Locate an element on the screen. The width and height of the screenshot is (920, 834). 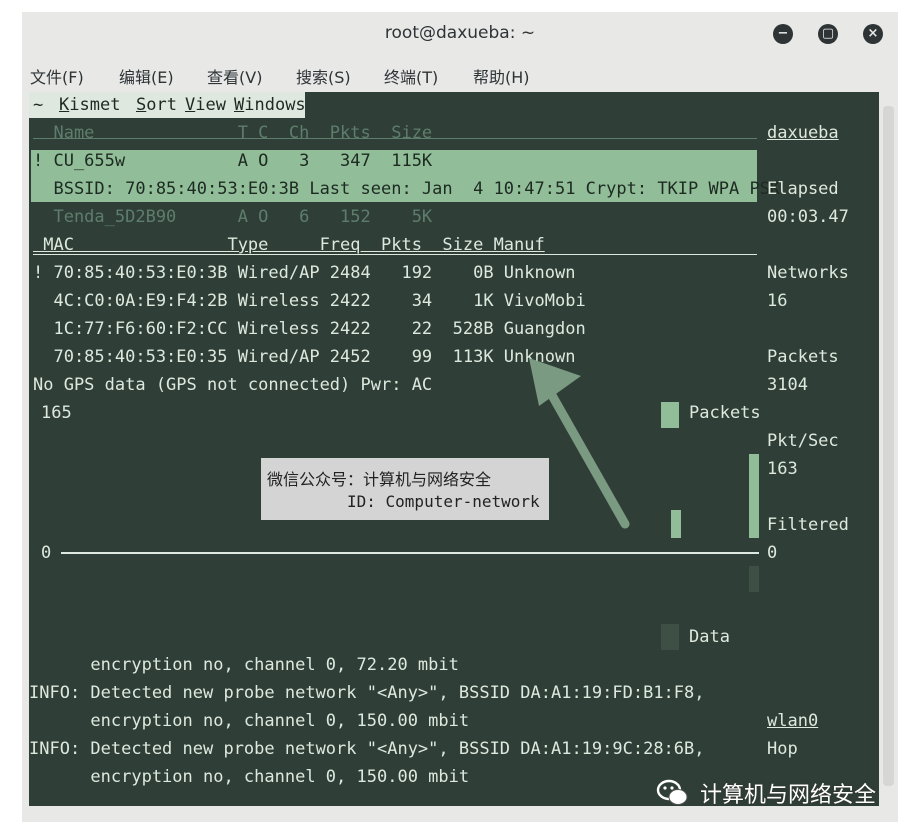
maximize-icon: ▢ is located at coordinates (828, 33).